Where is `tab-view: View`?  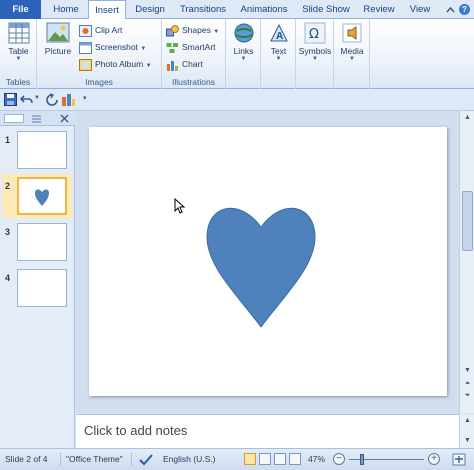
tab-view: View is located at coordinates (420, 9).